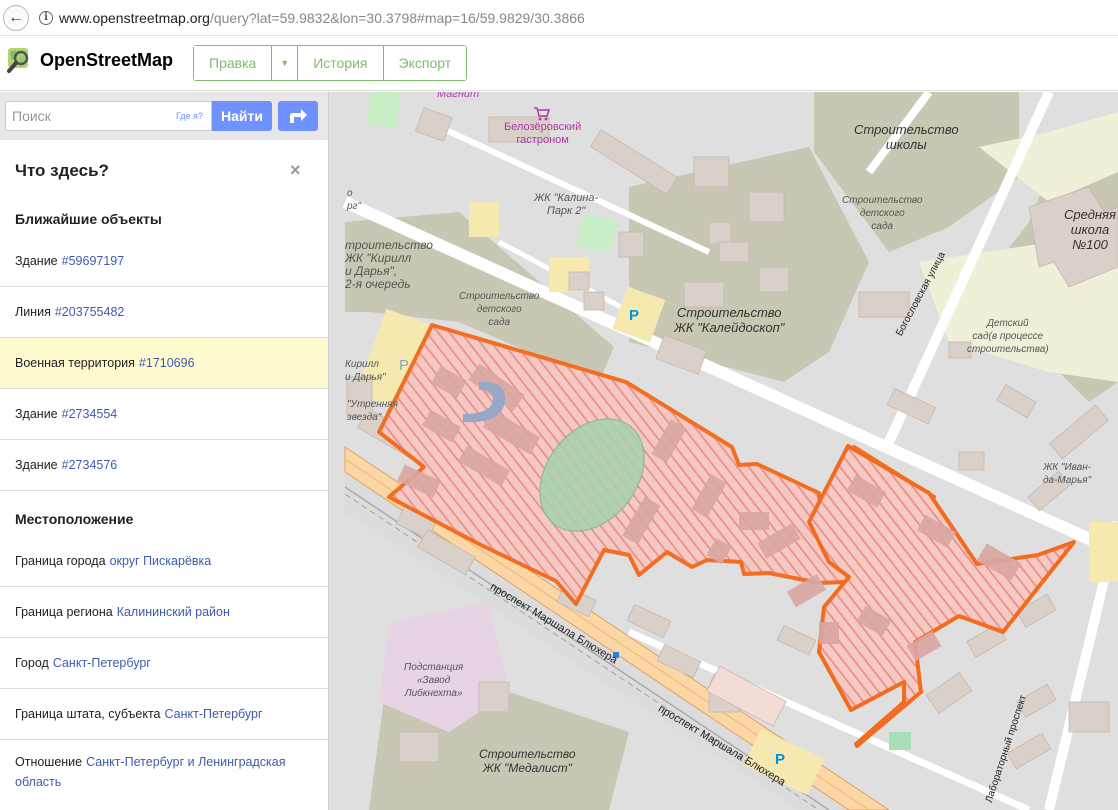 The width and height of the screenshot is (1118, 810). Describe the element at coordinates (458, 96) in the screenshot. I see `map-label-magnit: Магнит` at that location.